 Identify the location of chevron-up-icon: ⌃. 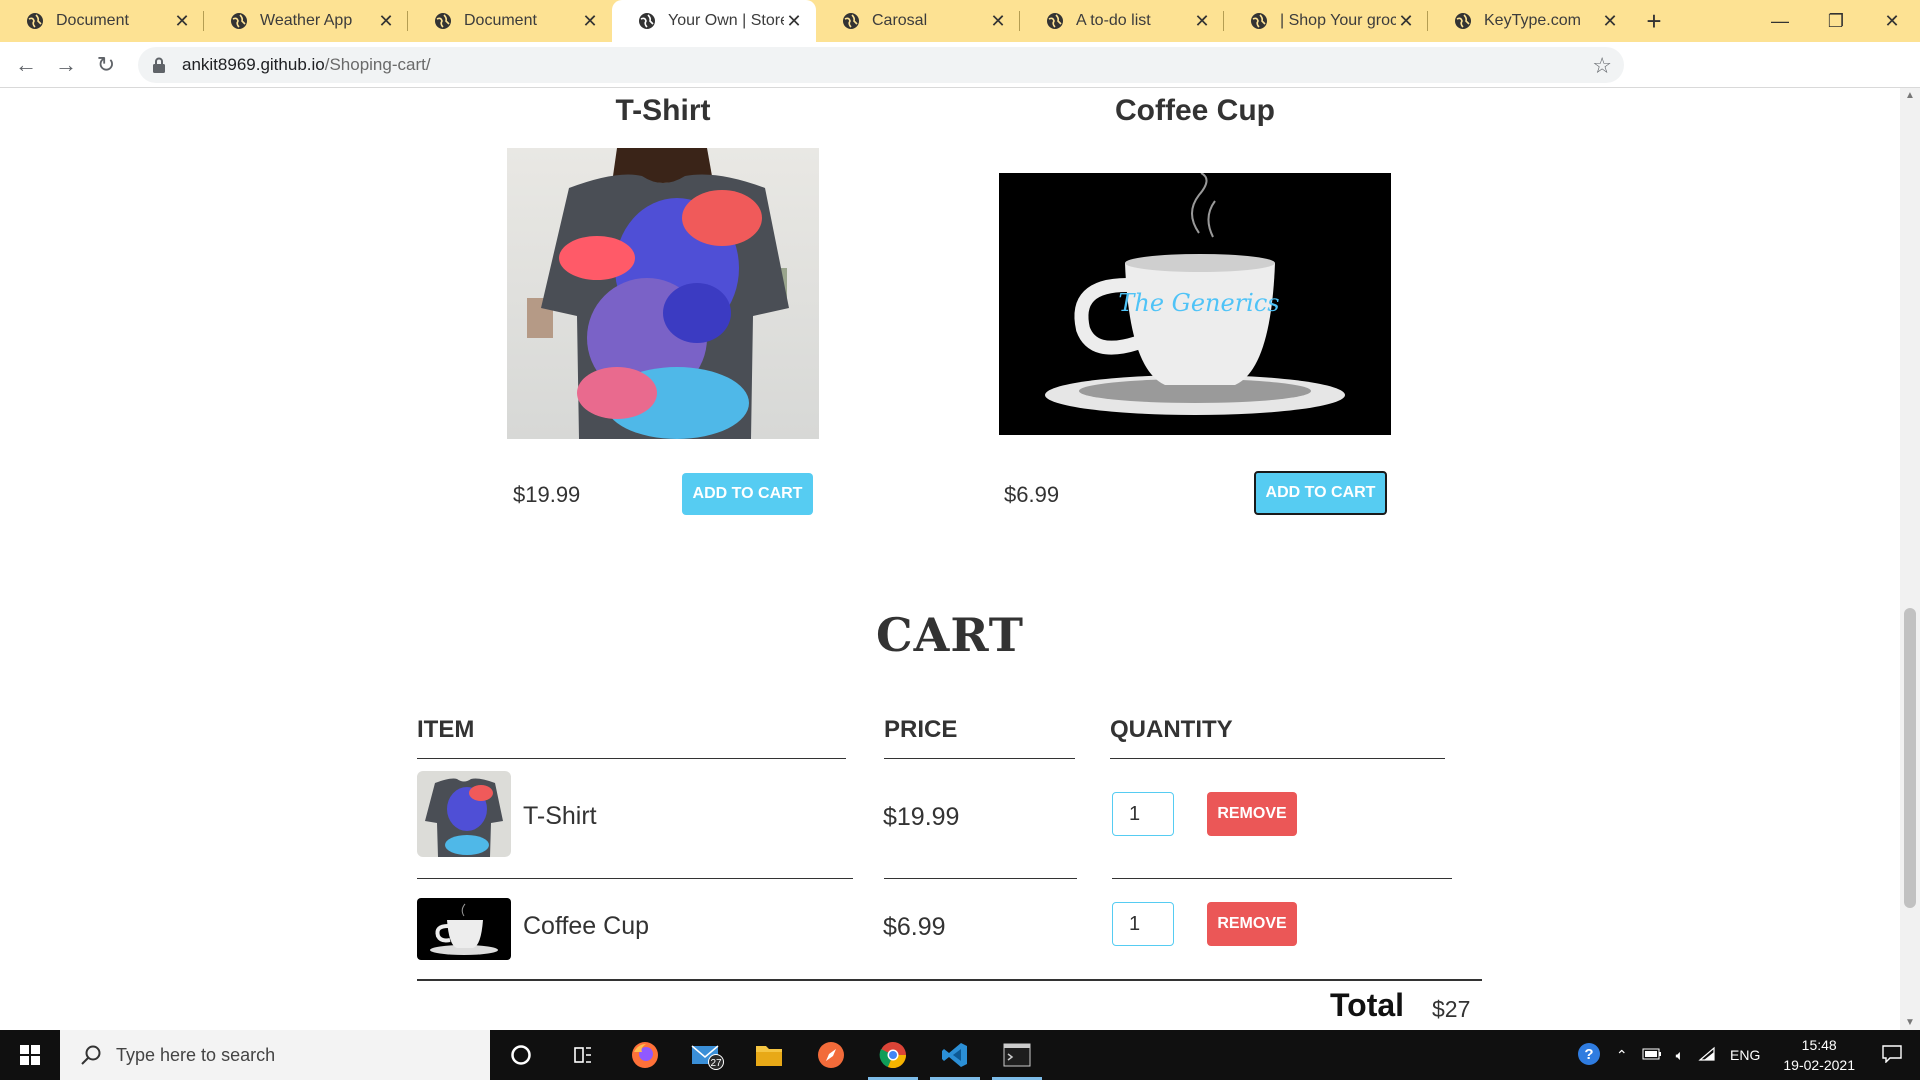
(1622, 1055).